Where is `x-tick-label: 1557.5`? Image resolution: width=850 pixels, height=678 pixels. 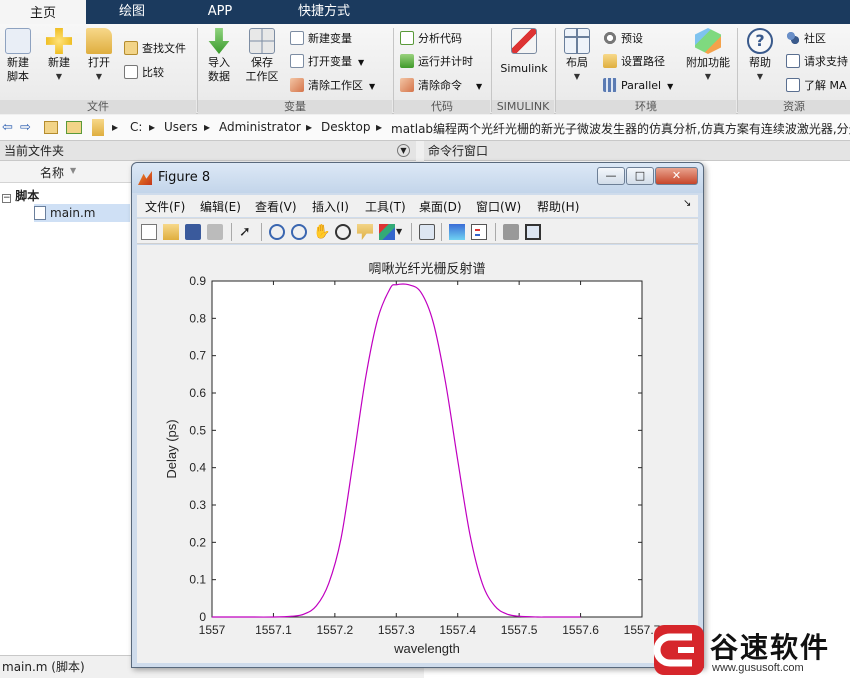
x-tick-label: 1557.5 is located at coordinates (519, 630).